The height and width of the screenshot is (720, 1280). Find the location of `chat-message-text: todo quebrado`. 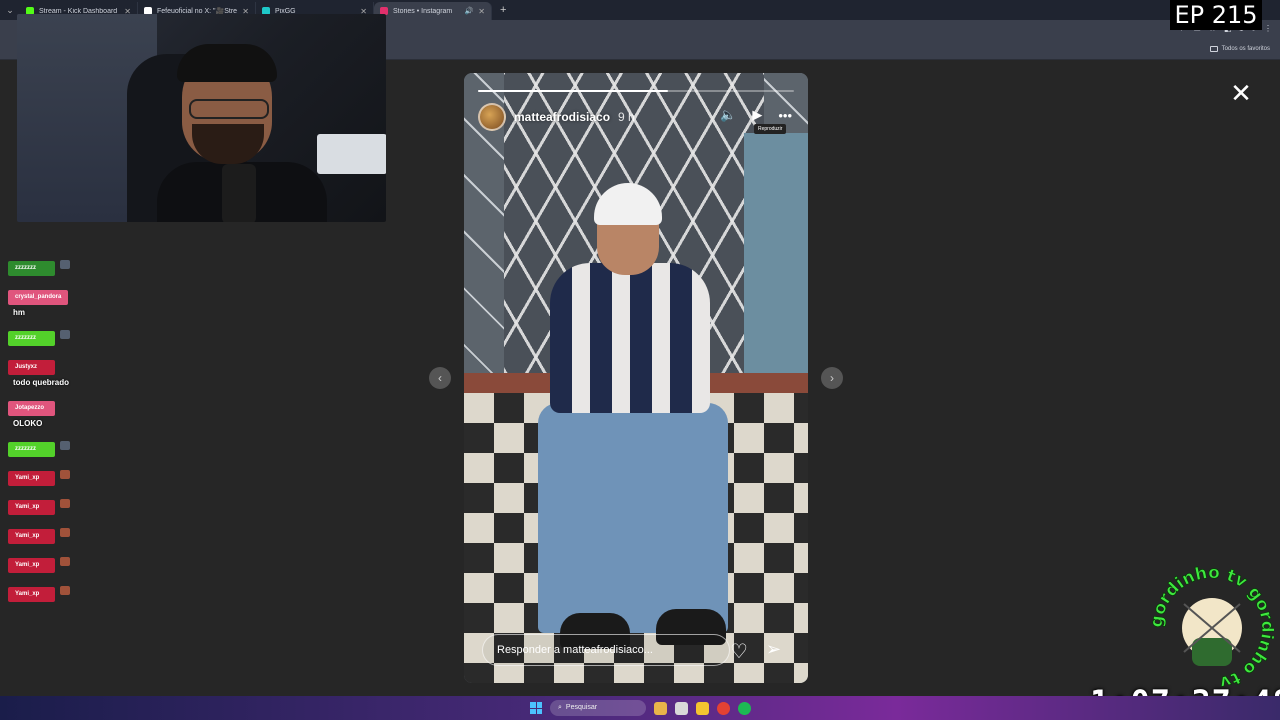

chat-message-text: todo quebrado is located at coordinates (41, 382).